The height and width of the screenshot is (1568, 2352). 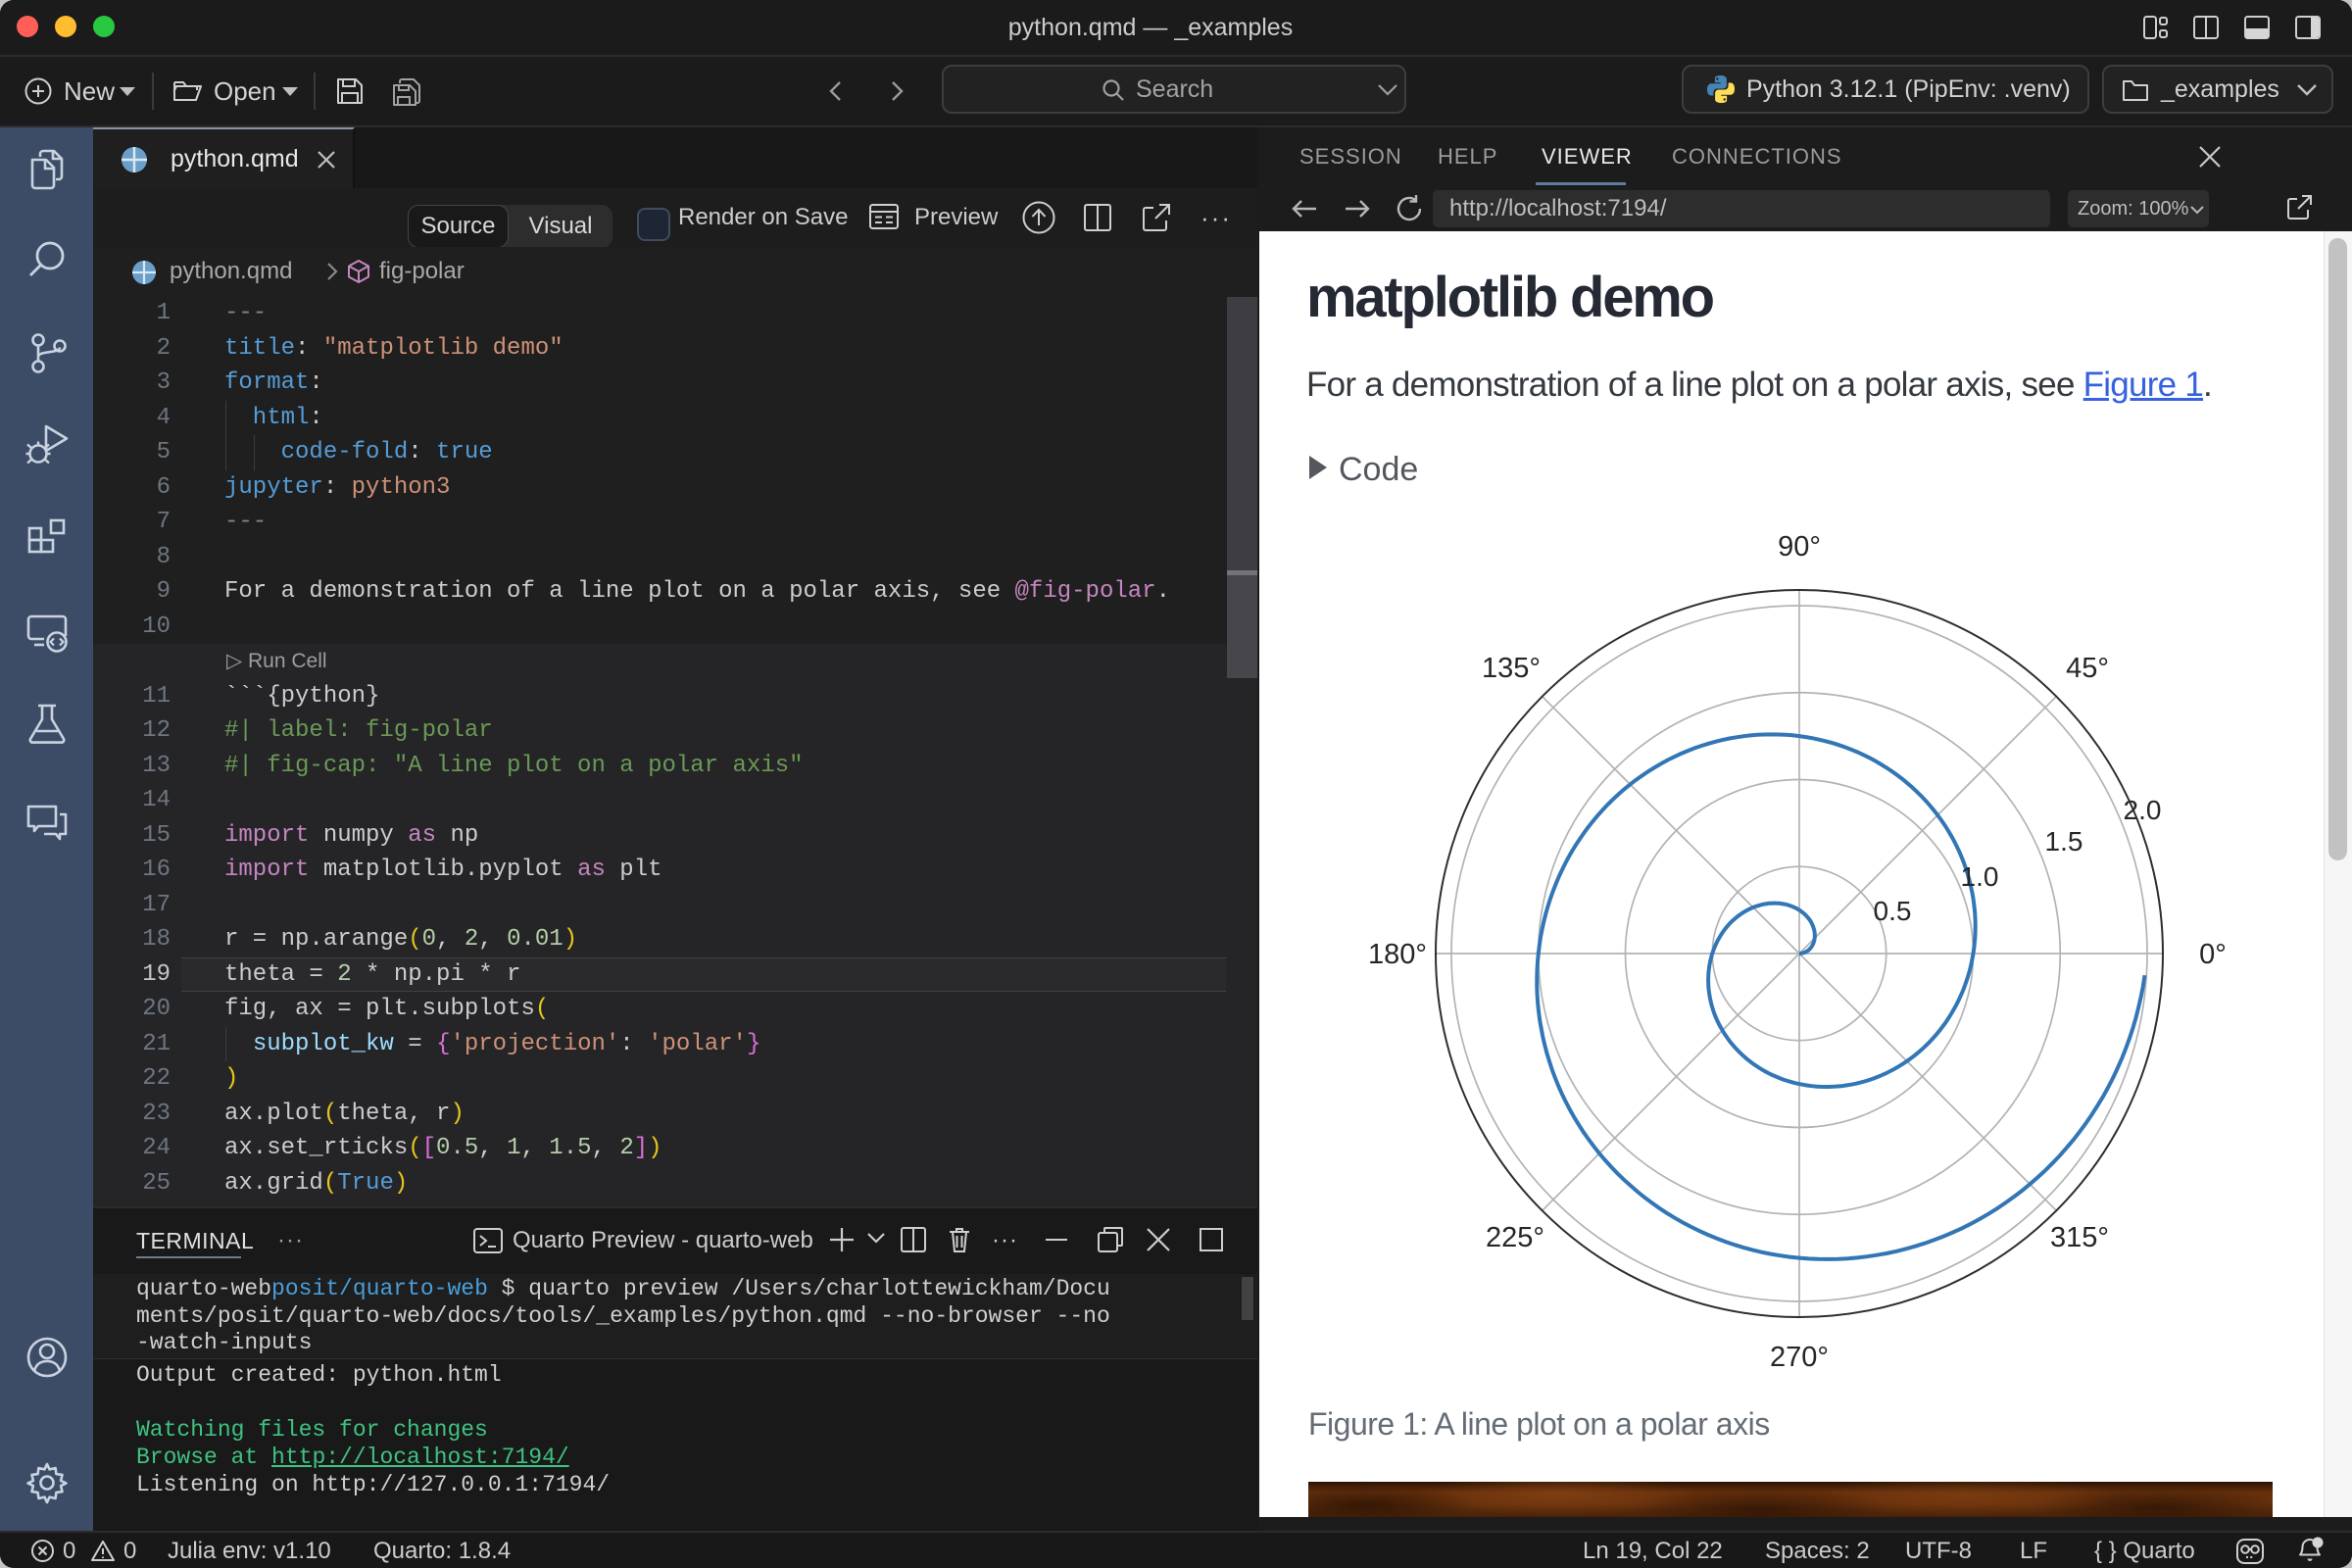 I want to click on svg-text: 1.0, so click(x=1980, y=876).